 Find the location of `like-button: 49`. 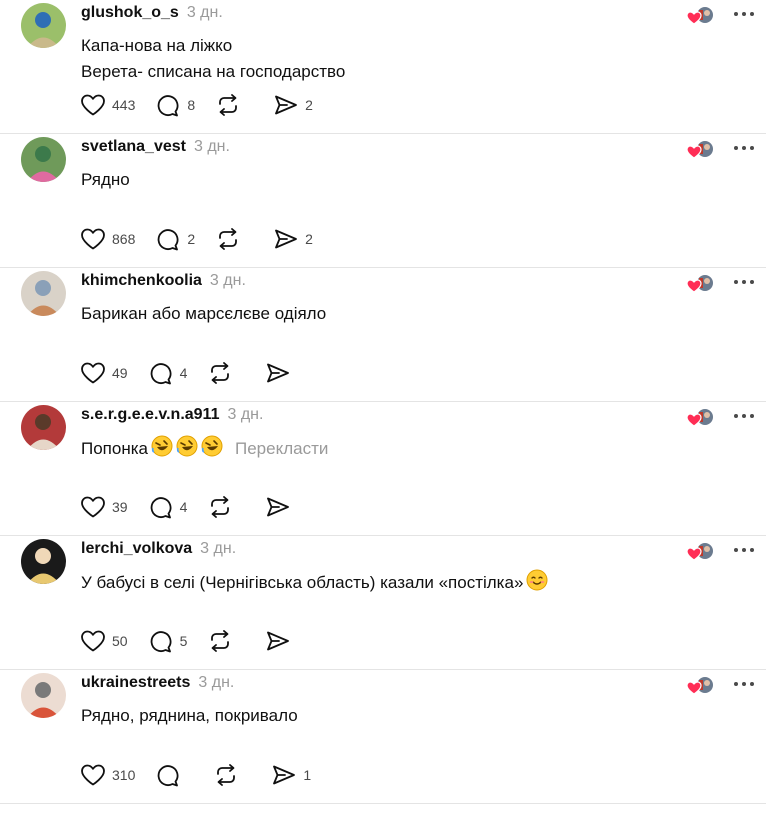

like-button: 49 is located at coordinates (104, 373).